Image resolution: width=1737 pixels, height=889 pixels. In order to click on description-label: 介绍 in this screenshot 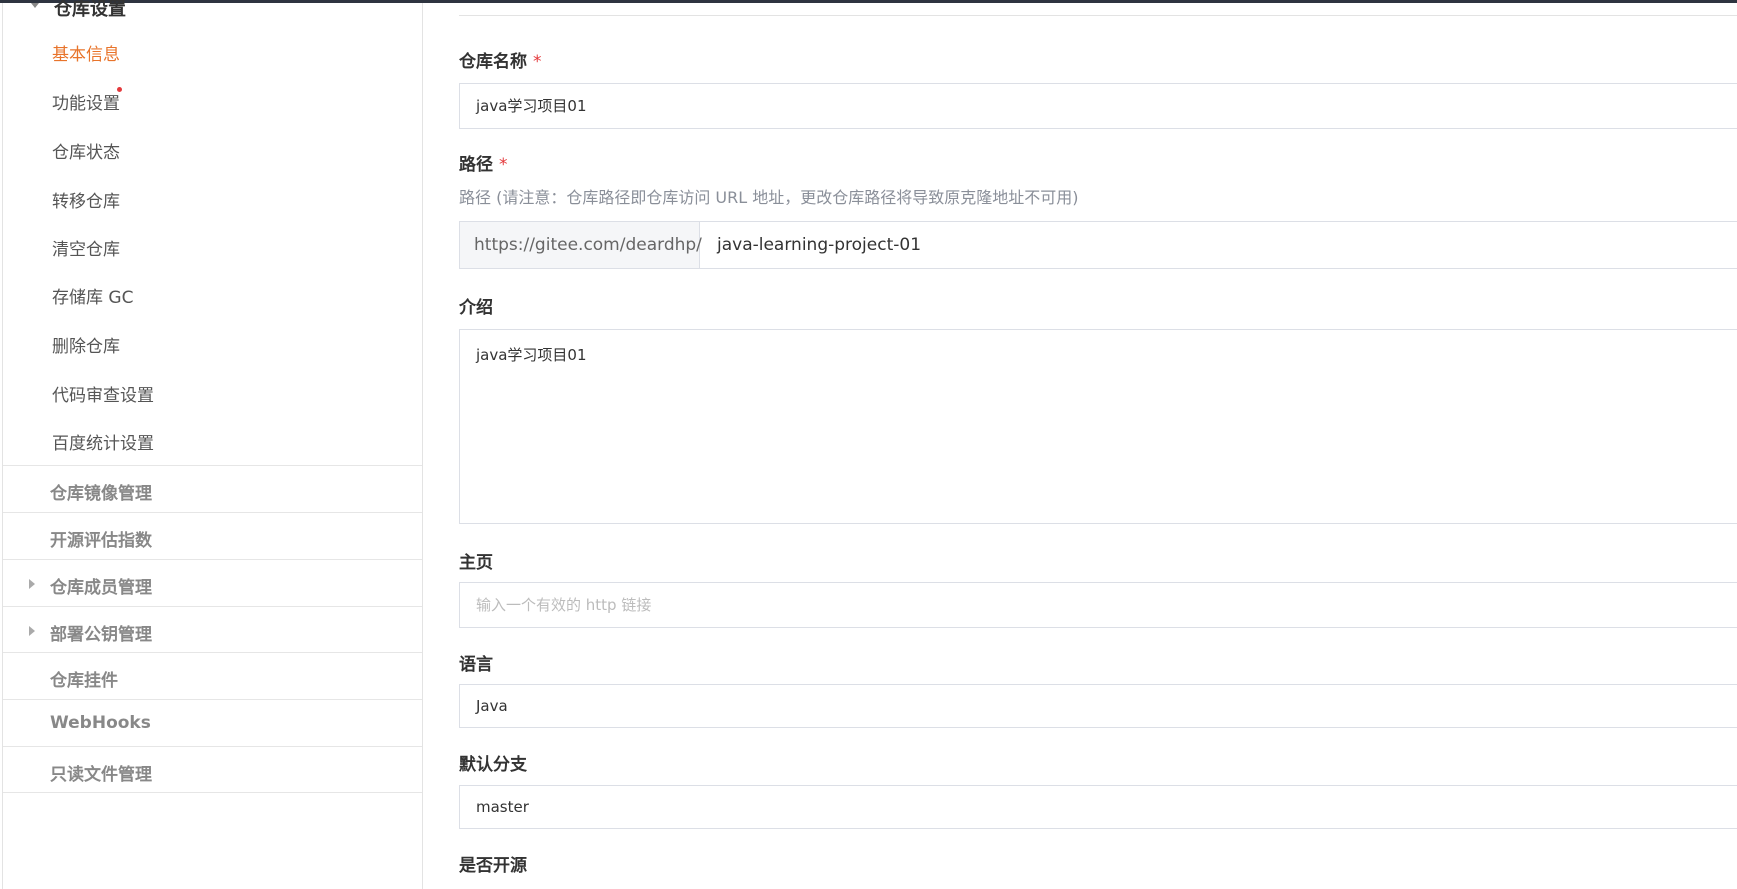, I will do `click(476, 308)`.